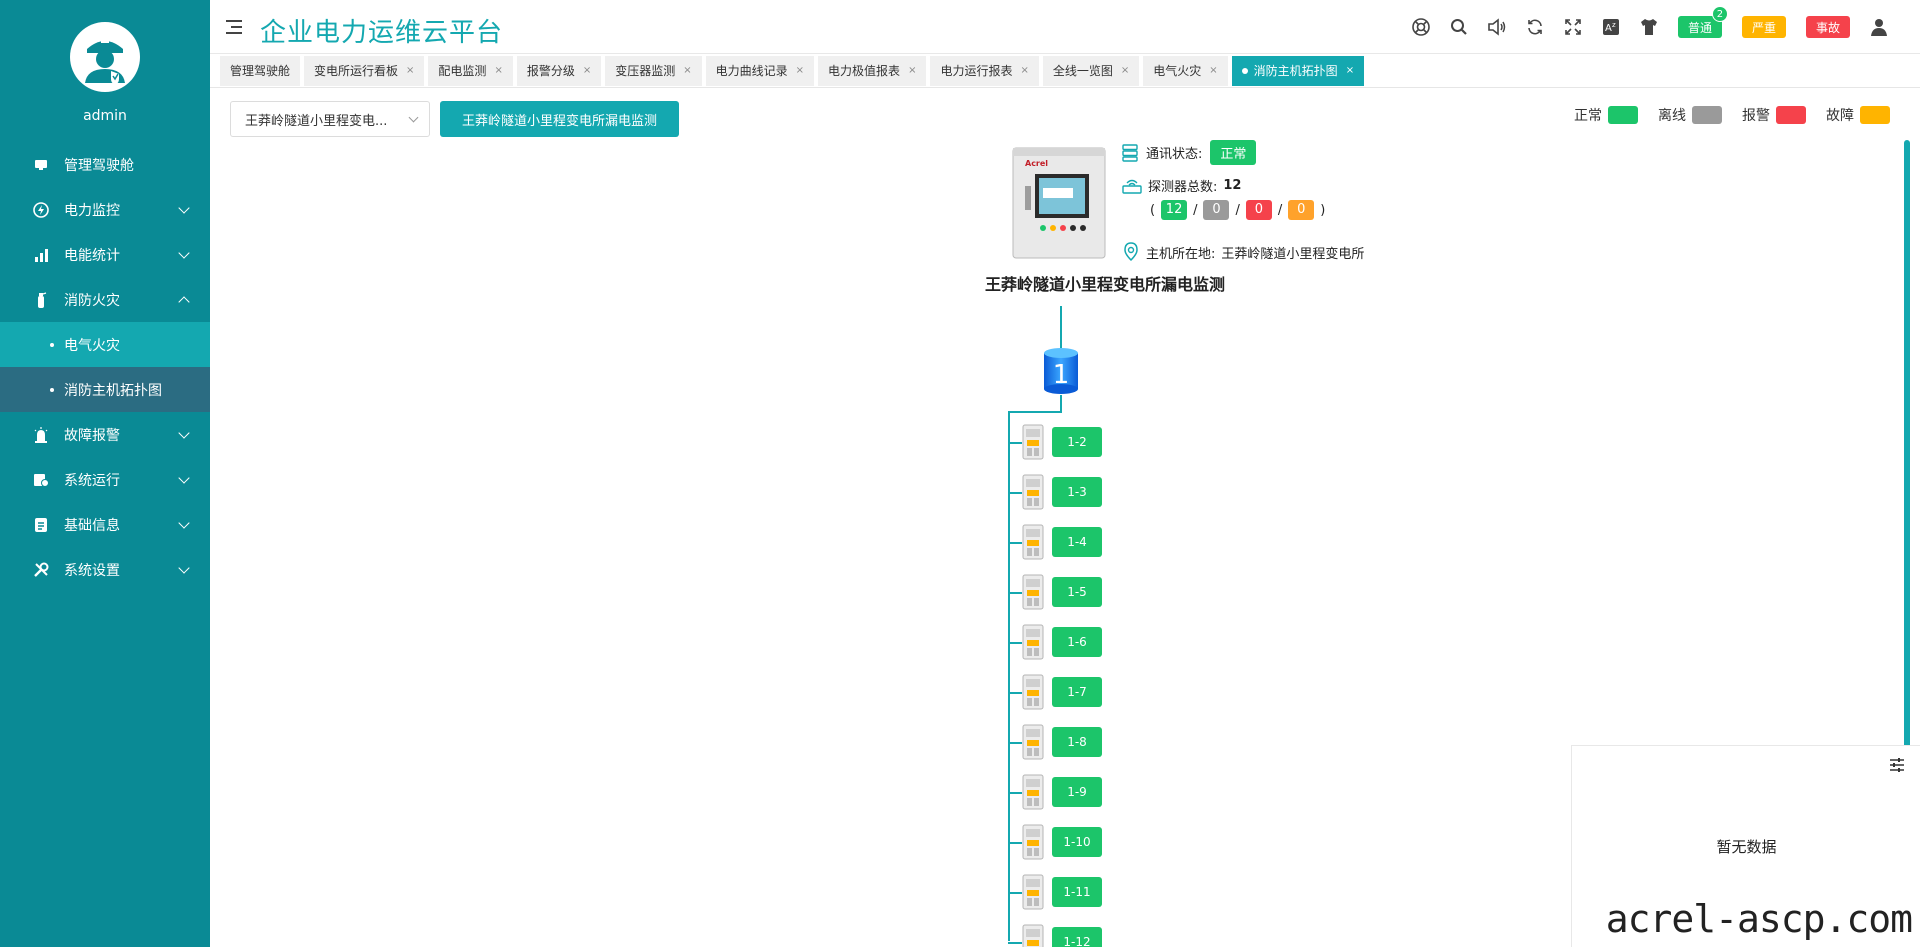 The width and height of the screenshot is (1920, 947). Describe the element at coordinates (1722, 115) in the screenshot. I see `status-legend: 正常 离线 报警 故障` at that location.